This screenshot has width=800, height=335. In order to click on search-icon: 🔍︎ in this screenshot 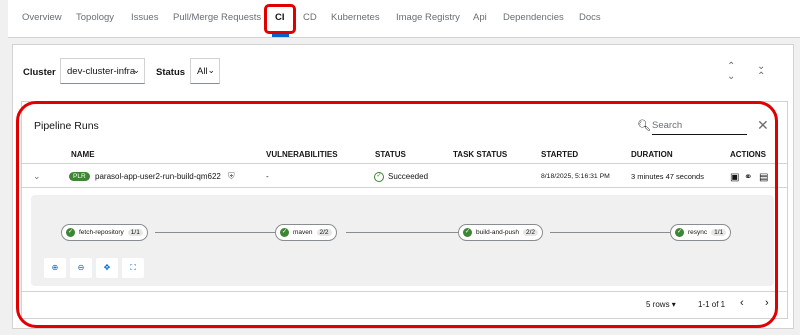, I will do `click(644, 126)`.